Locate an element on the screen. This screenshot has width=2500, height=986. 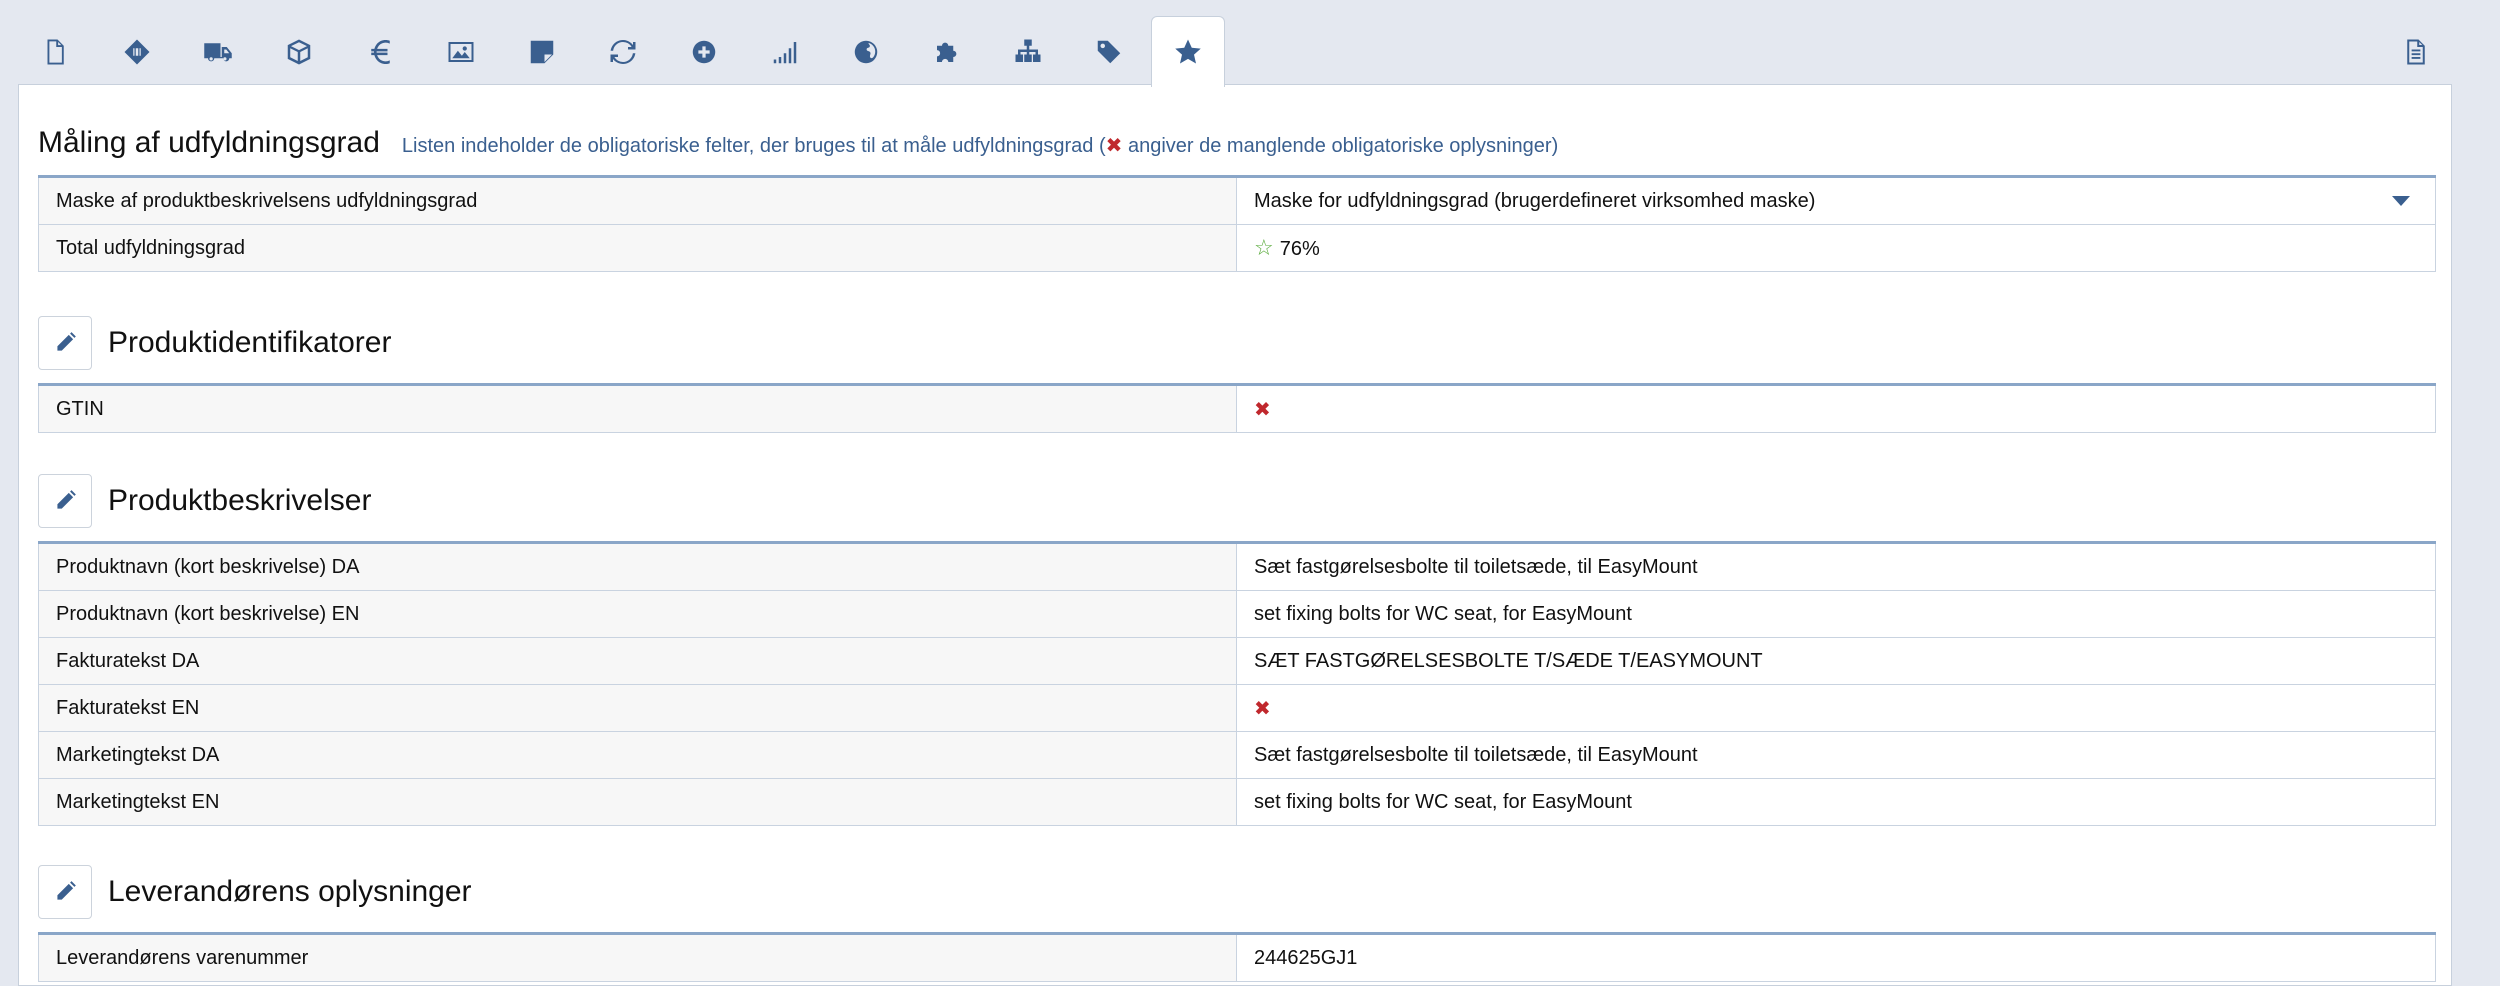
tab-components is located at coordinates (947, 52).